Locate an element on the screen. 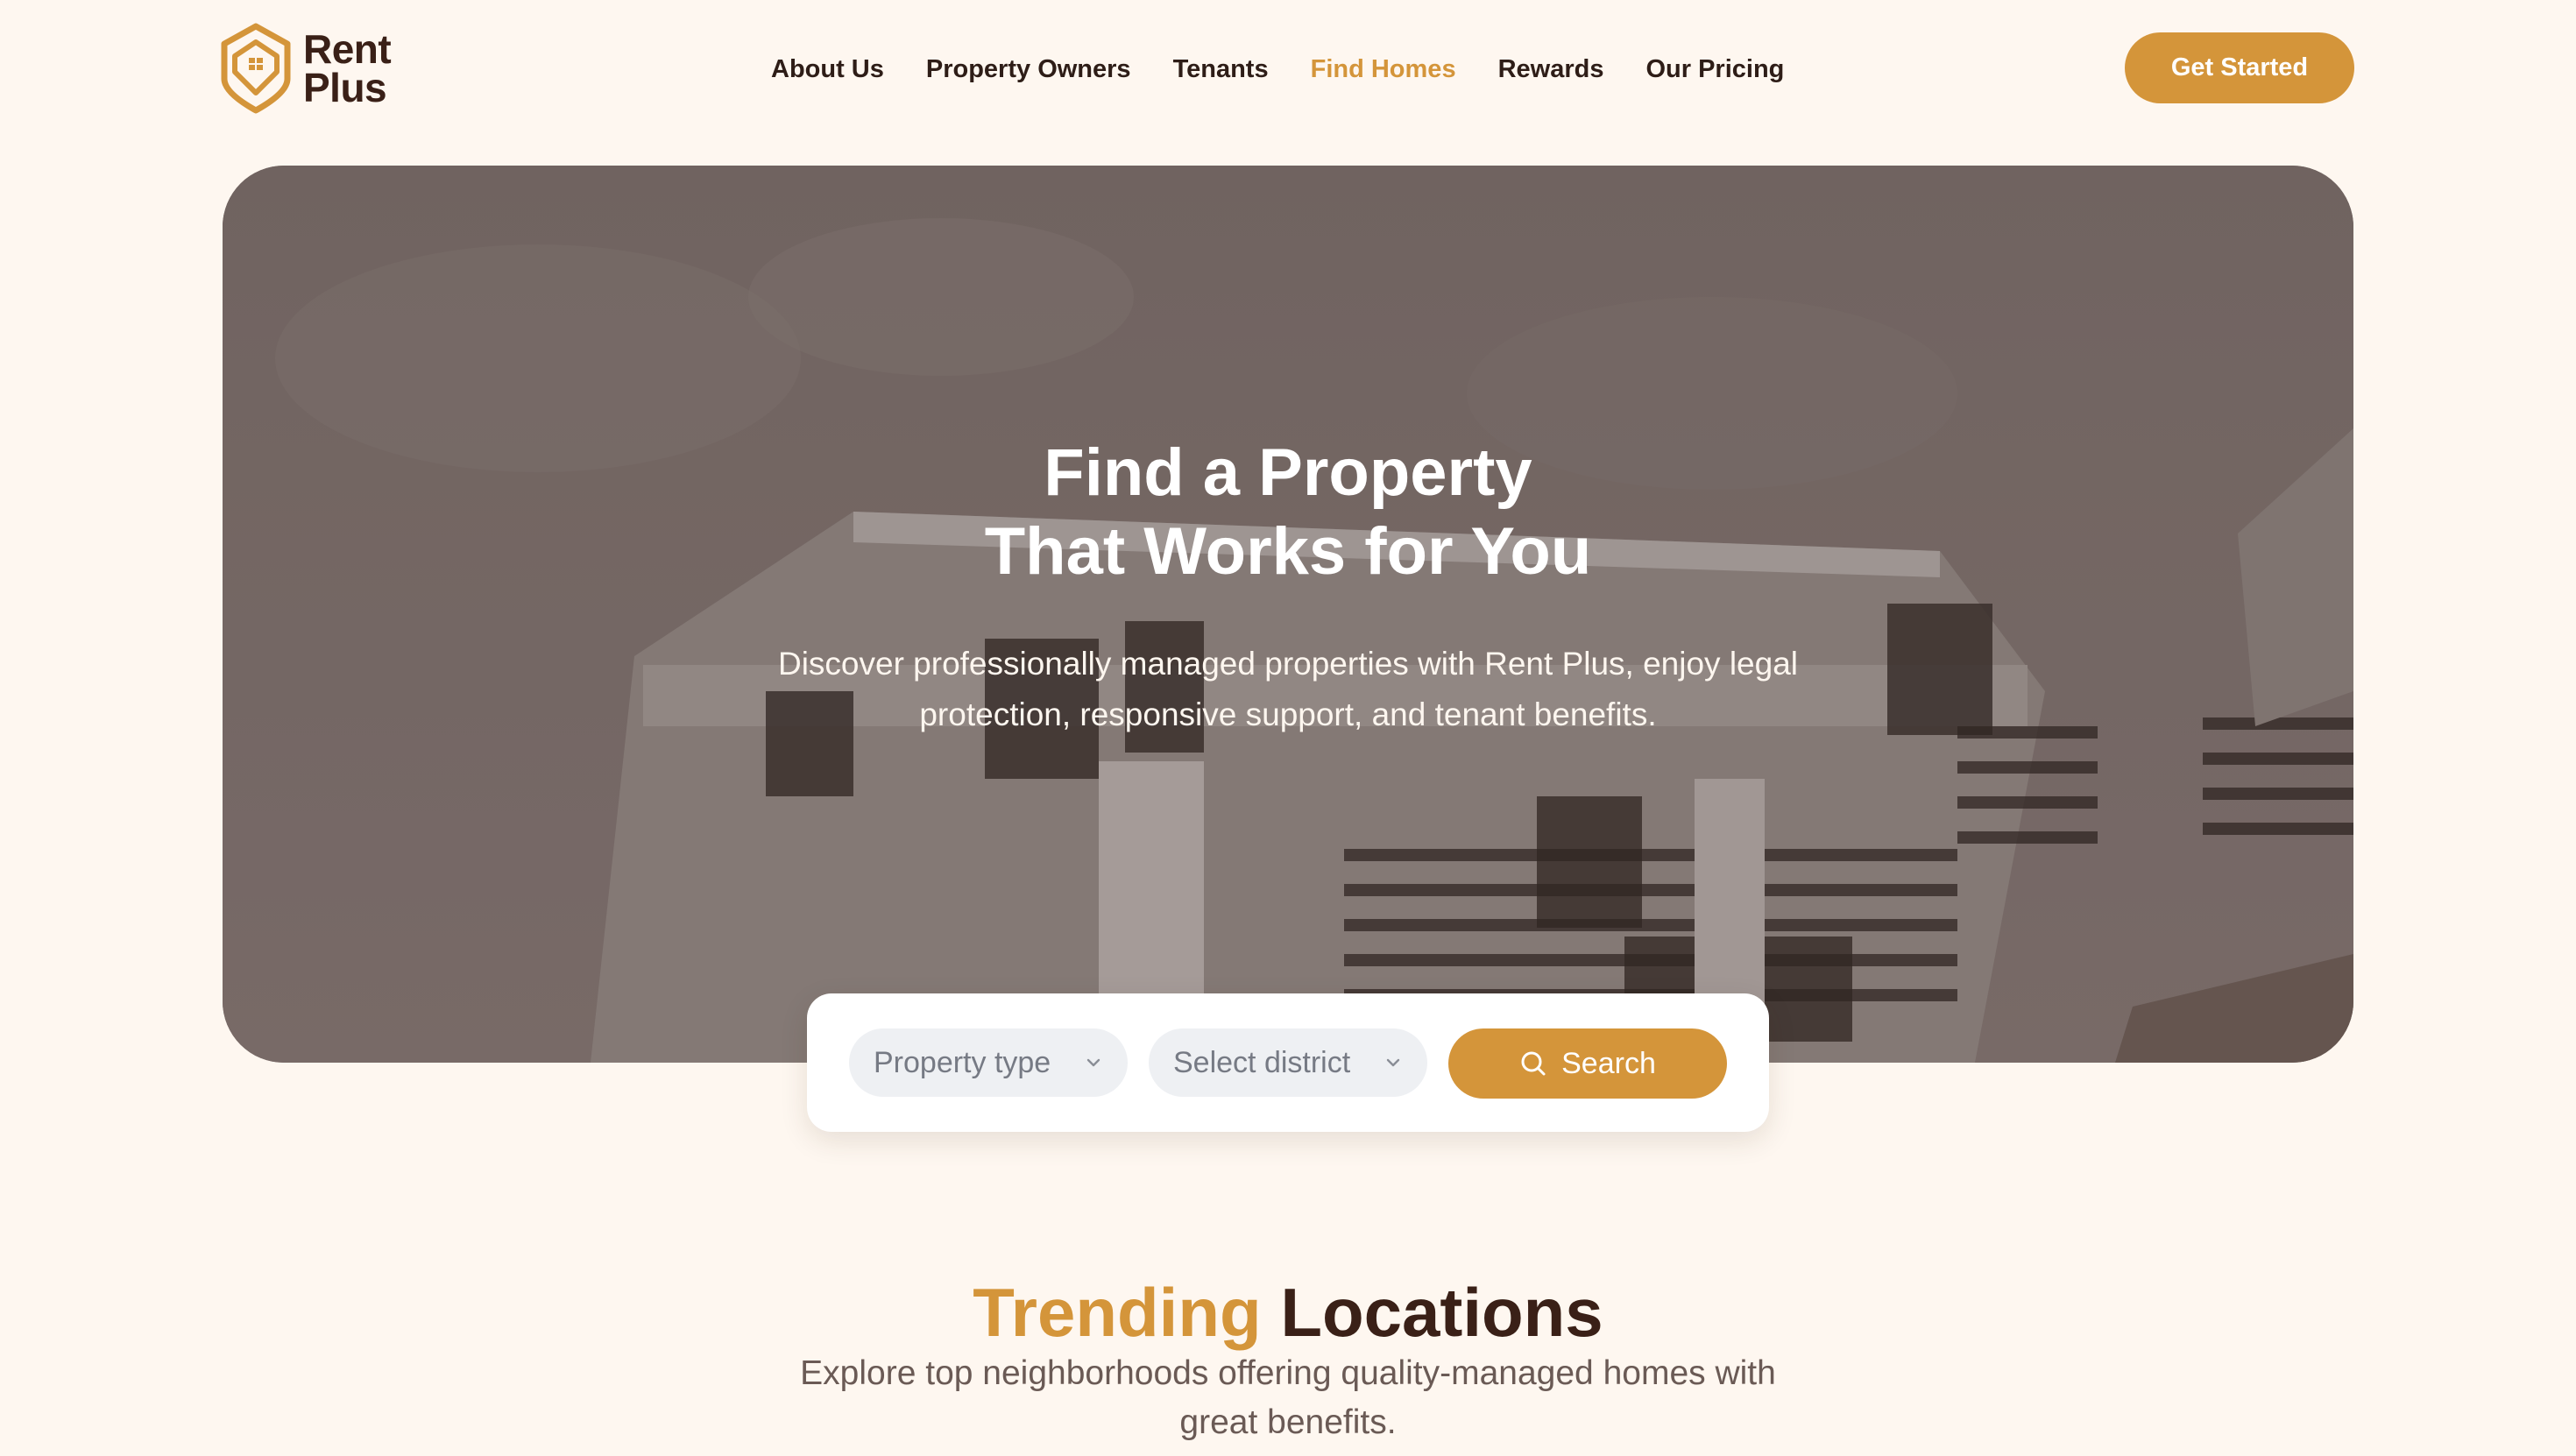  hero-title: Find a Property That Works for You is located at coordinates (1288, 512).